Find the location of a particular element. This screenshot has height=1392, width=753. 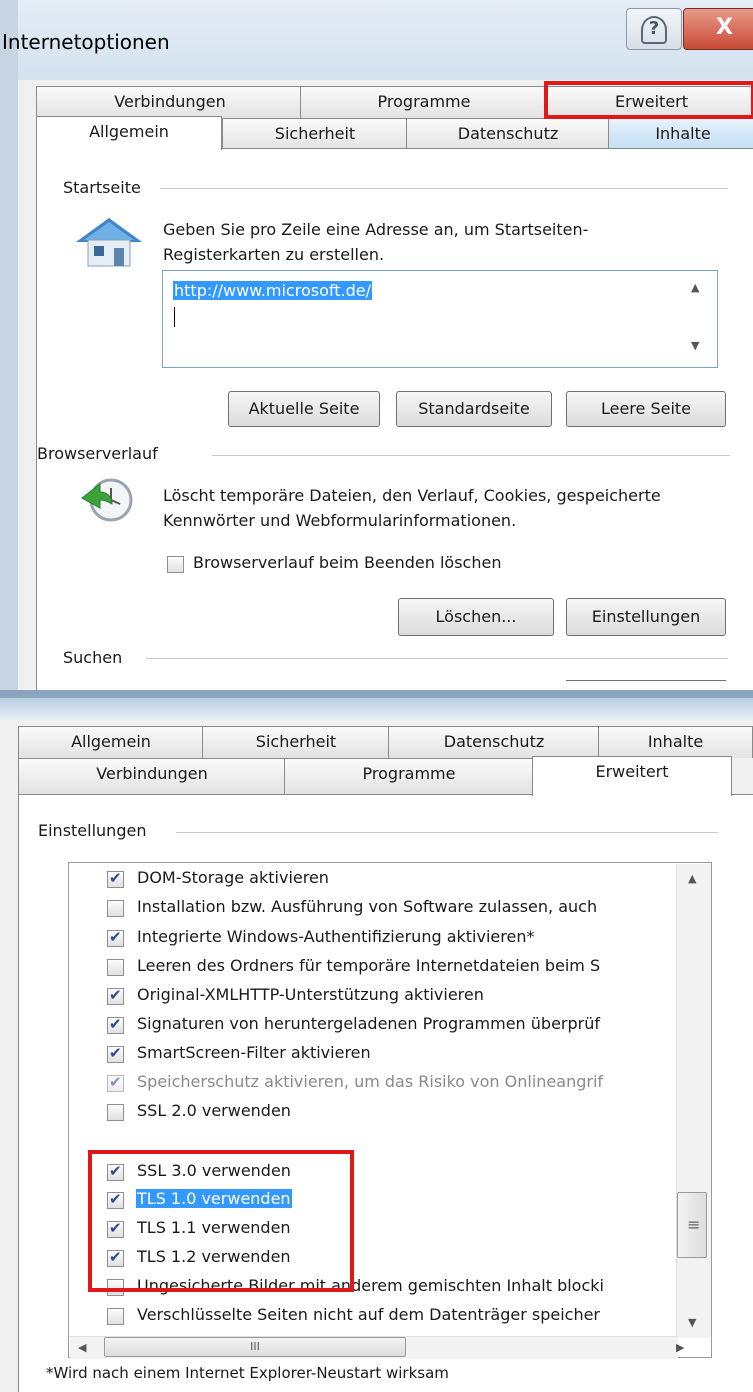

close-button: X is located at coordinates (718, 29).